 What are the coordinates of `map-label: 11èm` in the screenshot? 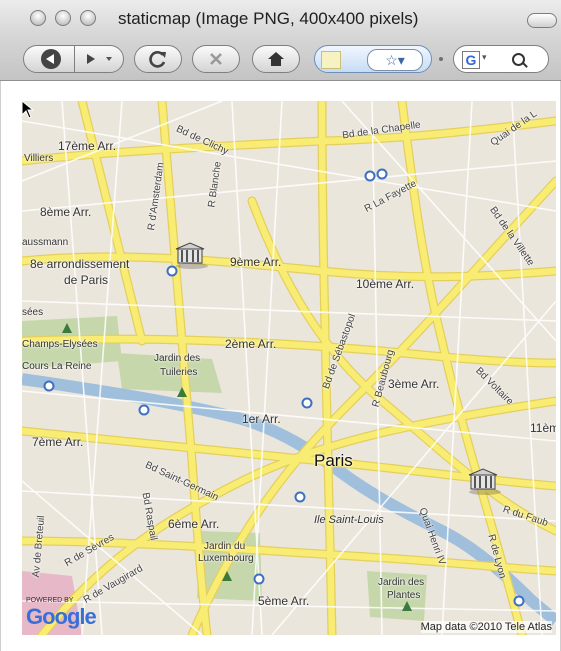 It's located at (543, 428).